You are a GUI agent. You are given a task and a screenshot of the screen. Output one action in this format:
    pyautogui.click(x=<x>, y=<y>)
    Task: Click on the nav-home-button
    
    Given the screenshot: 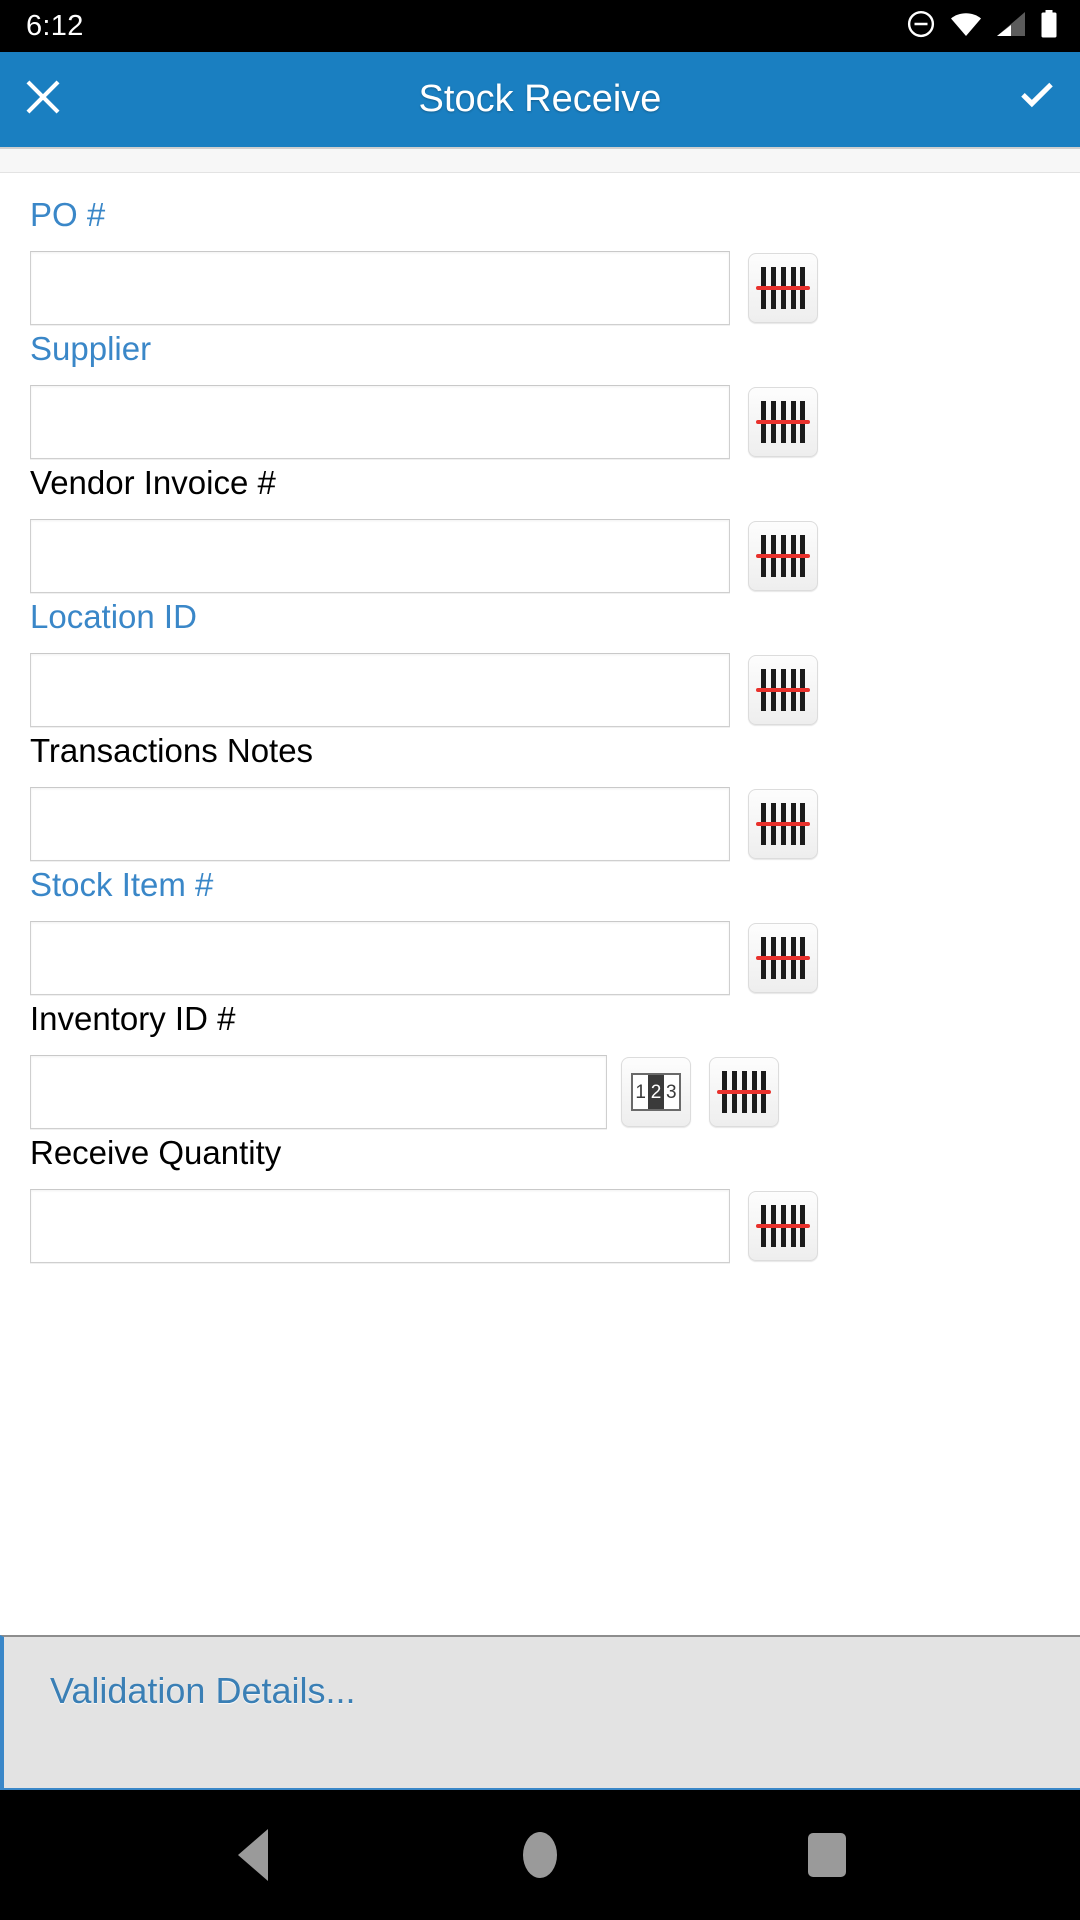 What is the action you would take?
    pyautogui.click(x=540, y=1855)
    